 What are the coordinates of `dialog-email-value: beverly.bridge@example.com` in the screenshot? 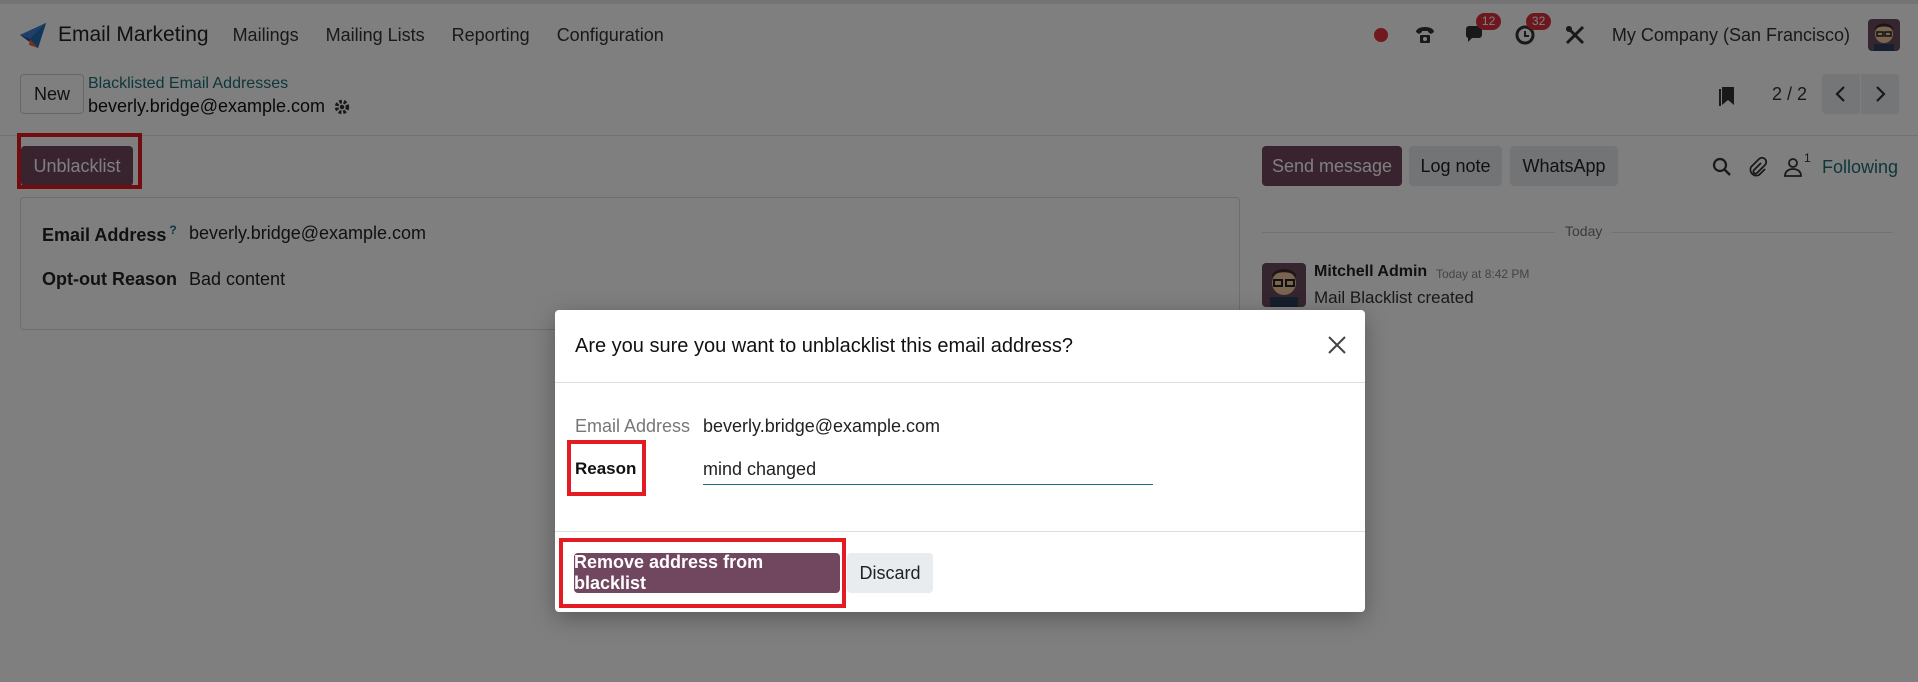 It's located at (822, 426).